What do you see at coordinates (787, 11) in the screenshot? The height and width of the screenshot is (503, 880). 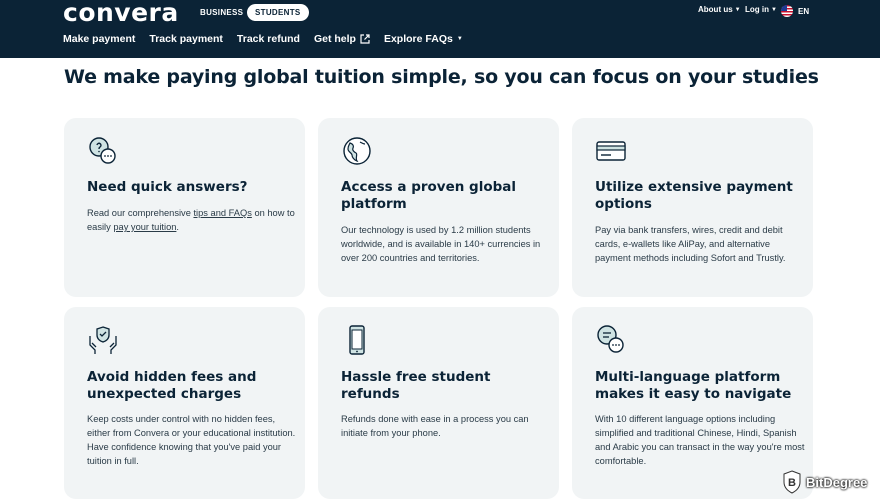 I see `us-flag-icon` at bounding box center [787, 11].